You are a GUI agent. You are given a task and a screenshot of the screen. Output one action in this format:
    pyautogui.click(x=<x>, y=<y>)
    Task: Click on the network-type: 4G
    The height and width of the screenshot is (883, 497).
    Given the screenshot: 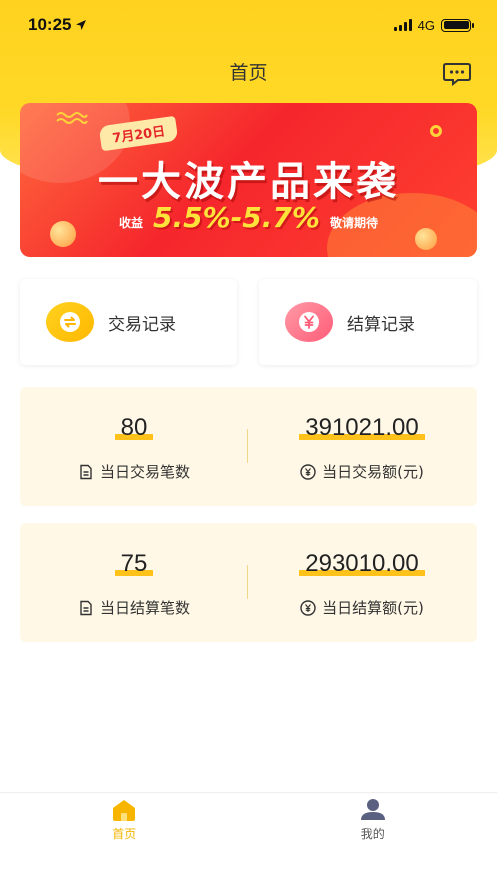 What is the action you would take?
    pyautogui.click(x=426, y=25)
    